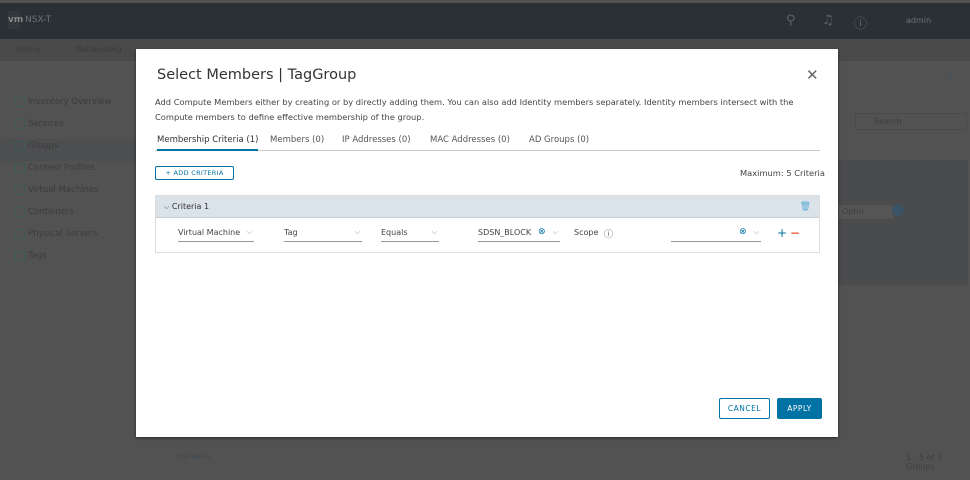  I want to click on search-icon: ⚲, so click(791, 20).